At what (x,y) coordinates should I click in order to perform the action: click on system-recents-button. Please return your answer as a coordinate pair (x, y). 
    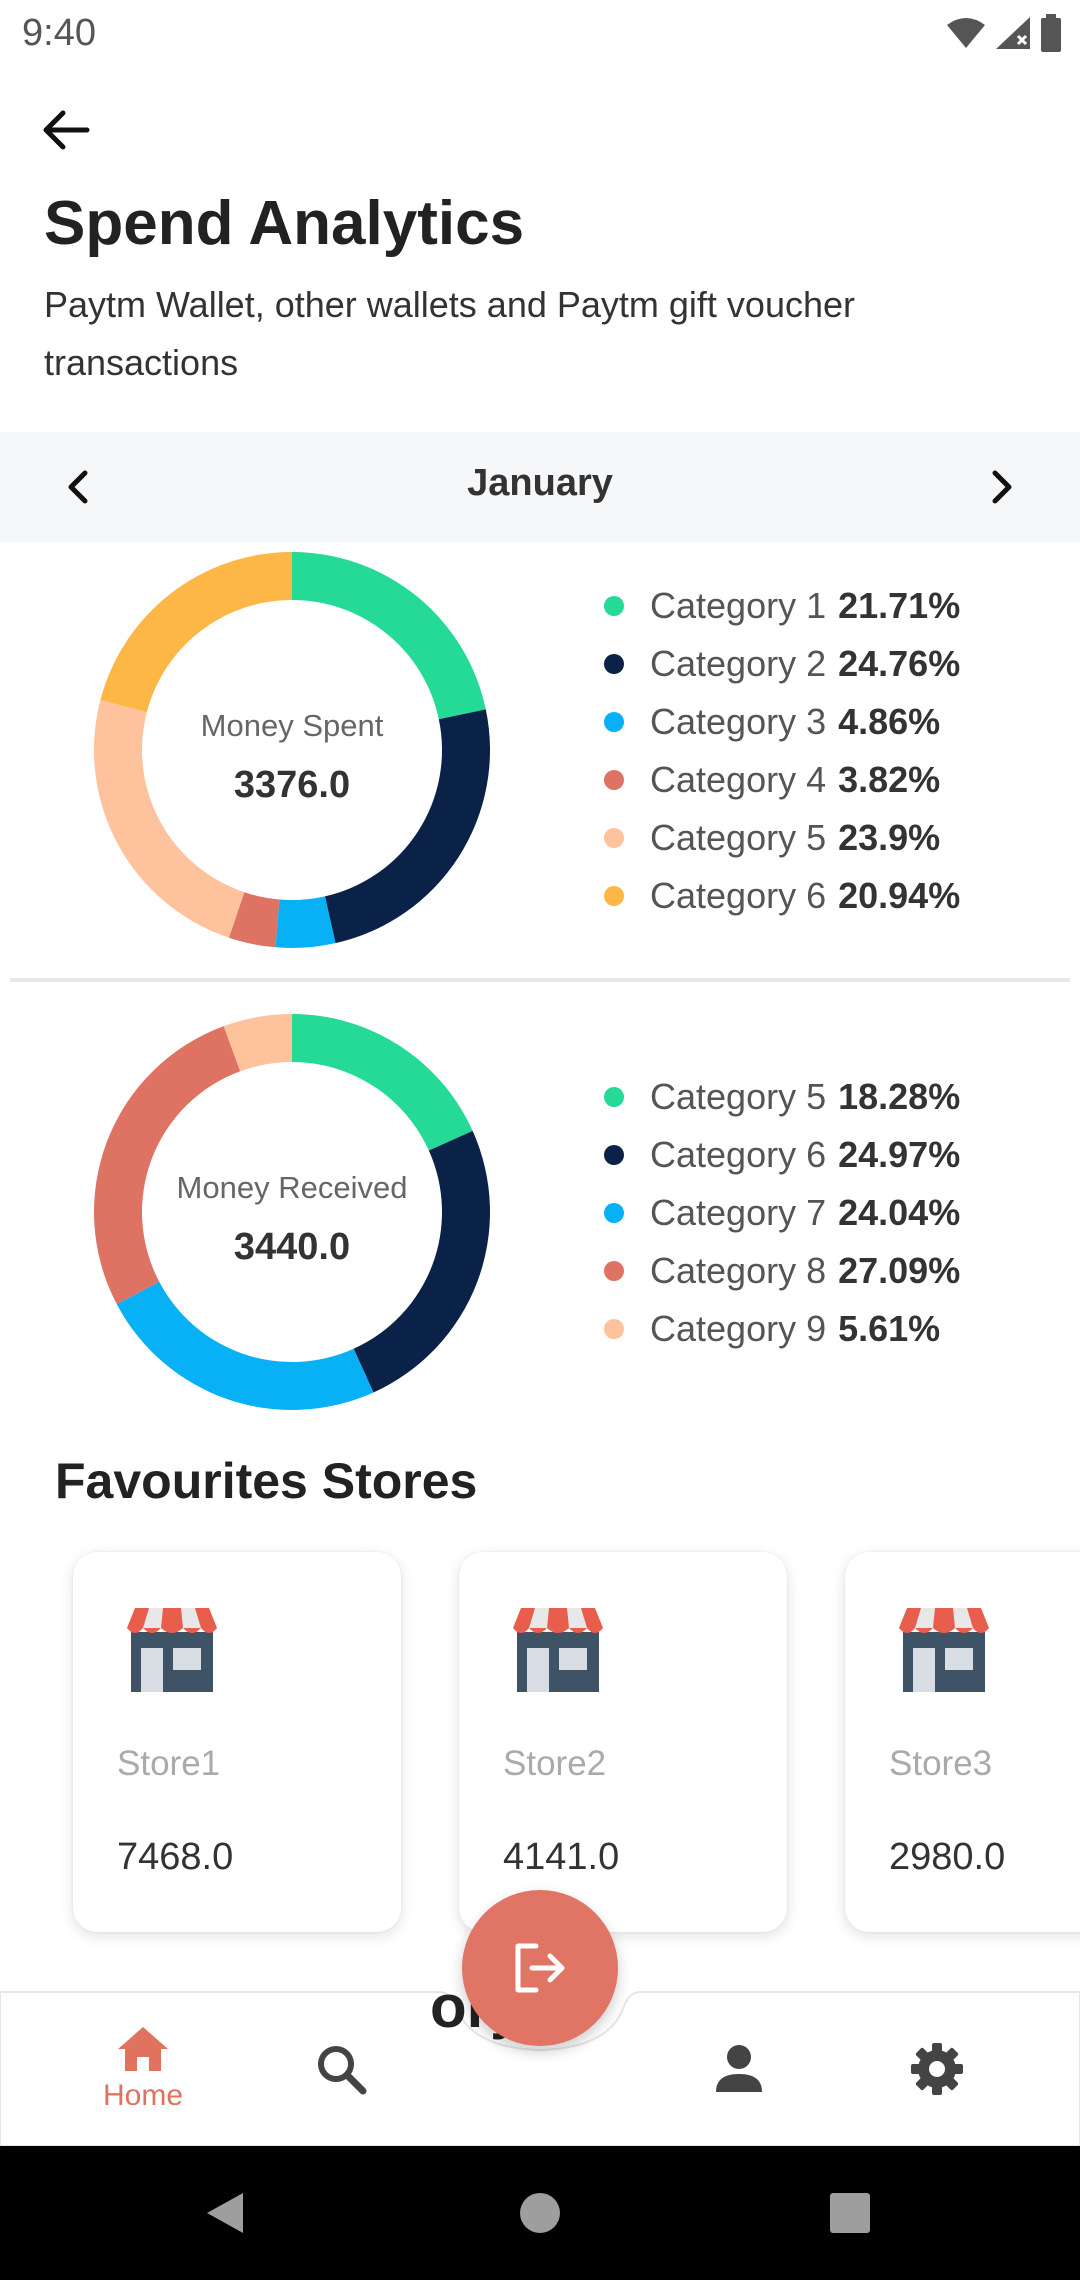
    Looking at the image, I should click on (850, 2213).